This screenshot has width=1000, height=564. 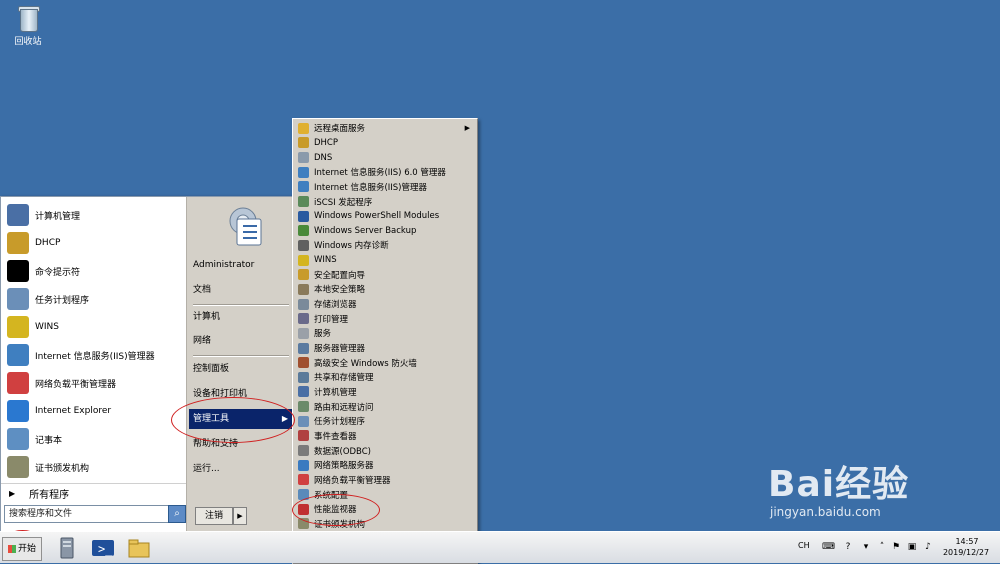 What do you see at coordinates (11, 548) in the screenshot?
I see `windows-logo-icon` at bounding box center [11, 548].